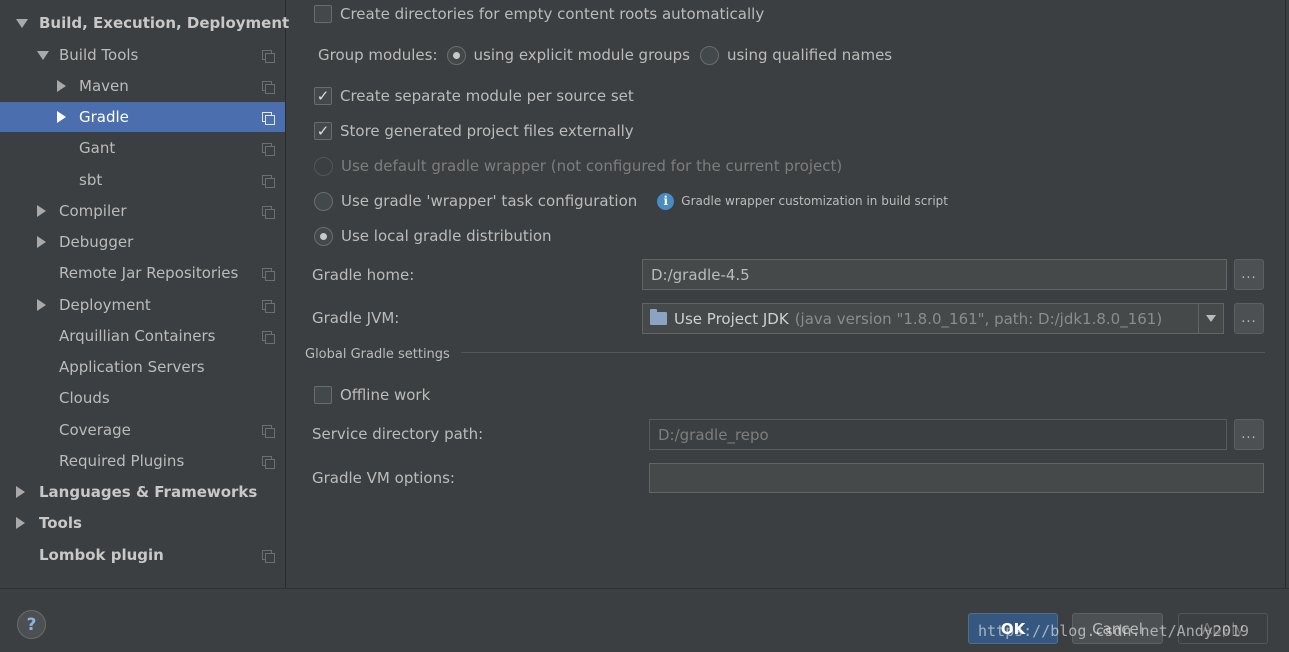 Image resolution: width=1289 pixels, height=652 pixels. I want to click on sidebar-item-build-execution-deployment: Build, Execution, Deployment, so click(144, 23).